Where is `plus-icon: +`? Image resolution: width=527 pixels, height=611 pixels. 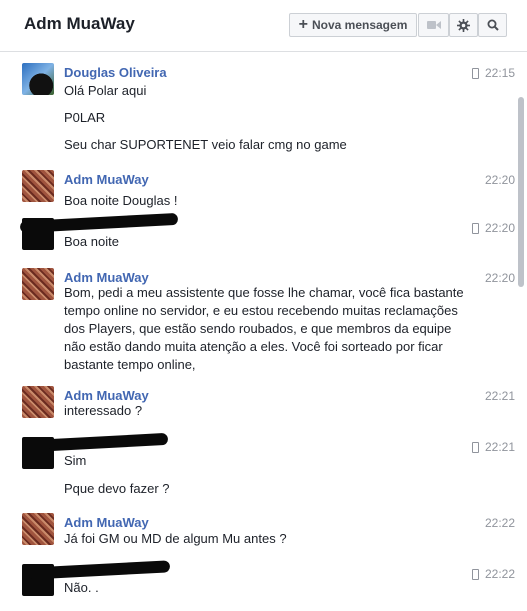 plus-icon: + is located at coordinates (303, 24).